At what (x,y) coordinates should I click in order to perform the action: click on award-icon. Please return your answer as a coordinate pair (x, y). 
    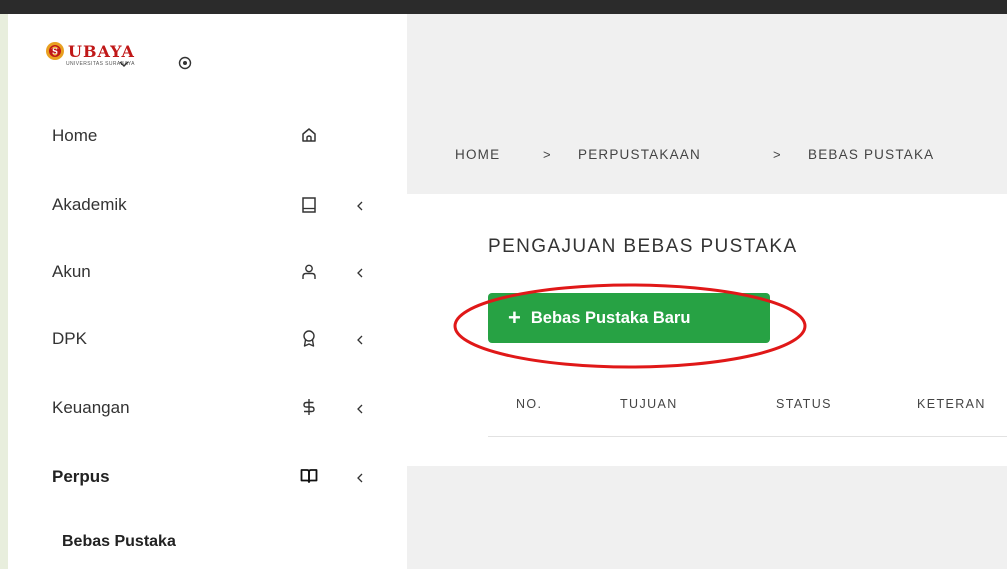
    Looking at the image, I should click on (309, 338).